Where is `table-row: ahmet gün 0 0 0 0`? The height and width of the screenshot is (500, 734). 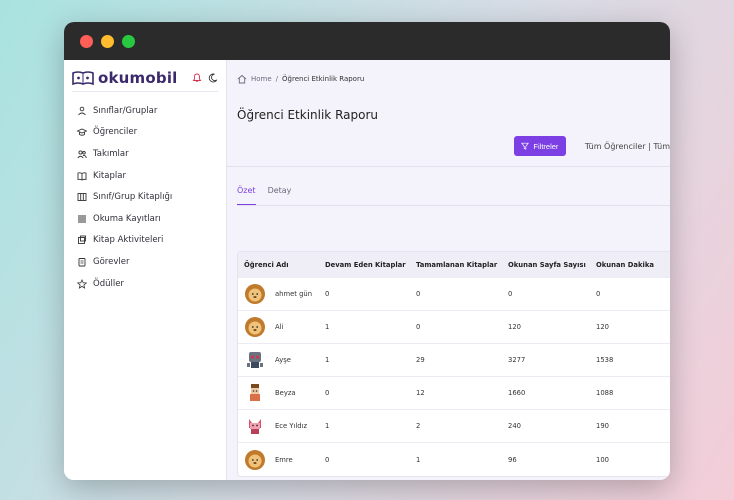
table-row: ahmet gün 0 0 0 0 is located at coordinates (454, 294).